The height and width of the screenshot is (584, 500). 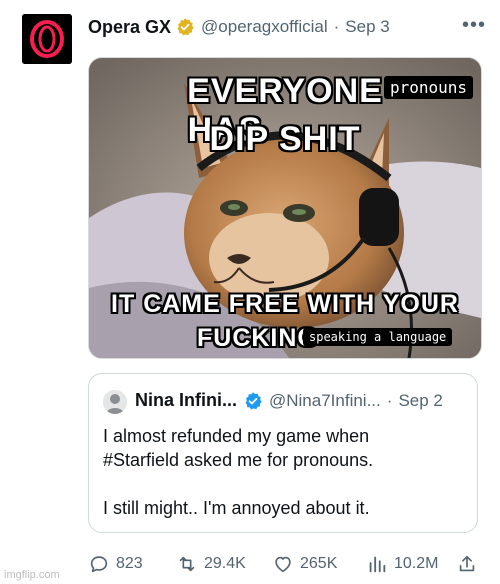 What do you see at coordinates (129, 563) in the screenshot?
I see `reply-count: 823` at bounding box center [129, 563].